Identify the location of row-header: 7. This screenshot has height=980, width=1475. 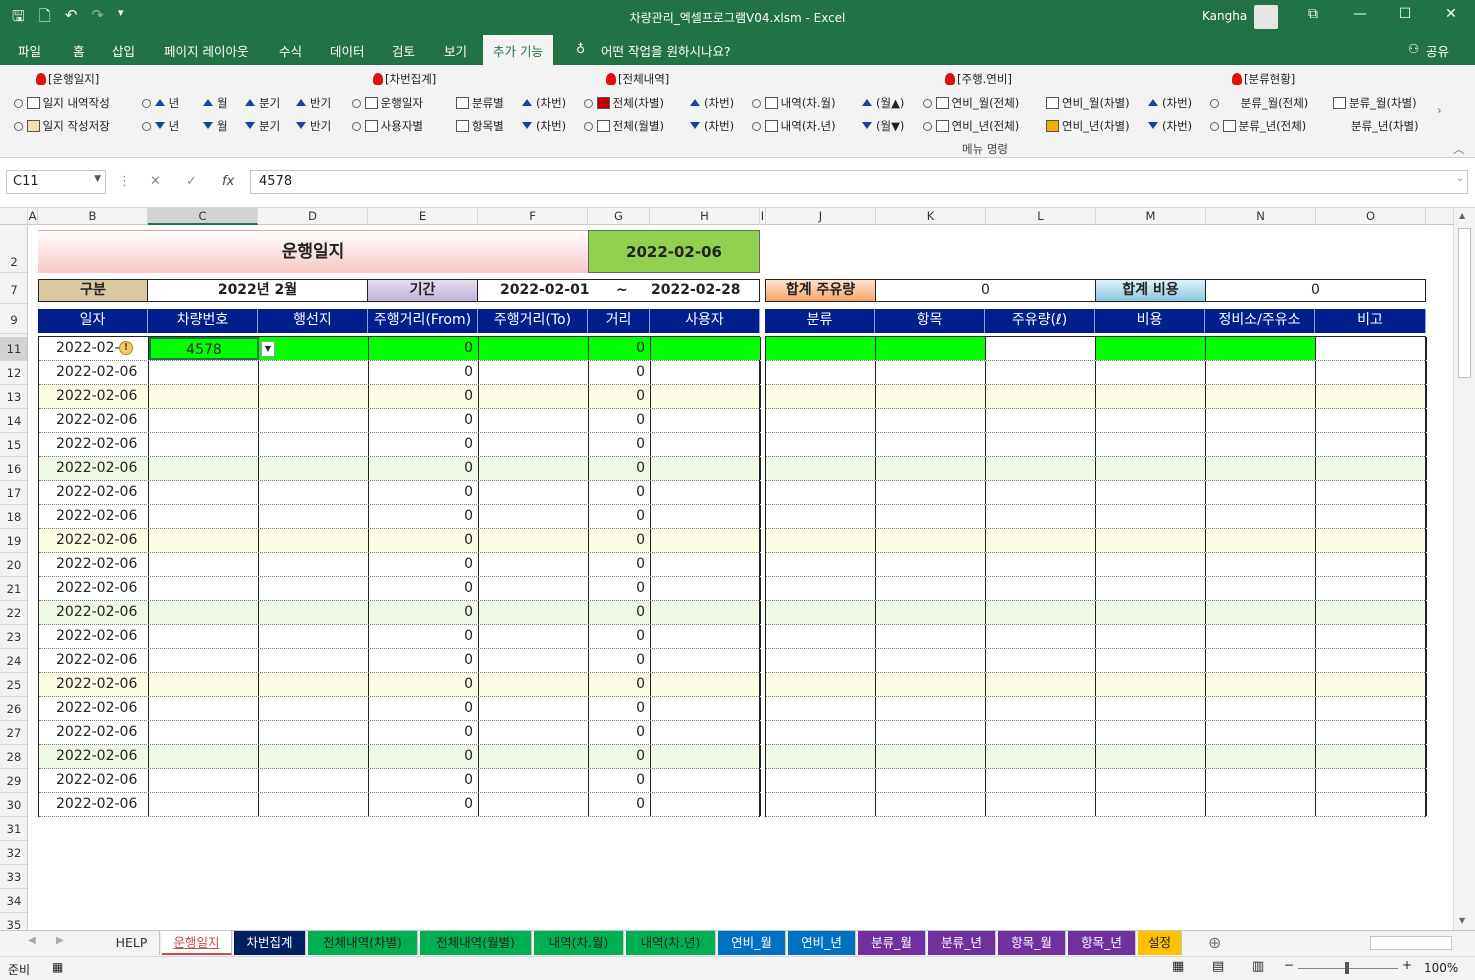
(13, 290).